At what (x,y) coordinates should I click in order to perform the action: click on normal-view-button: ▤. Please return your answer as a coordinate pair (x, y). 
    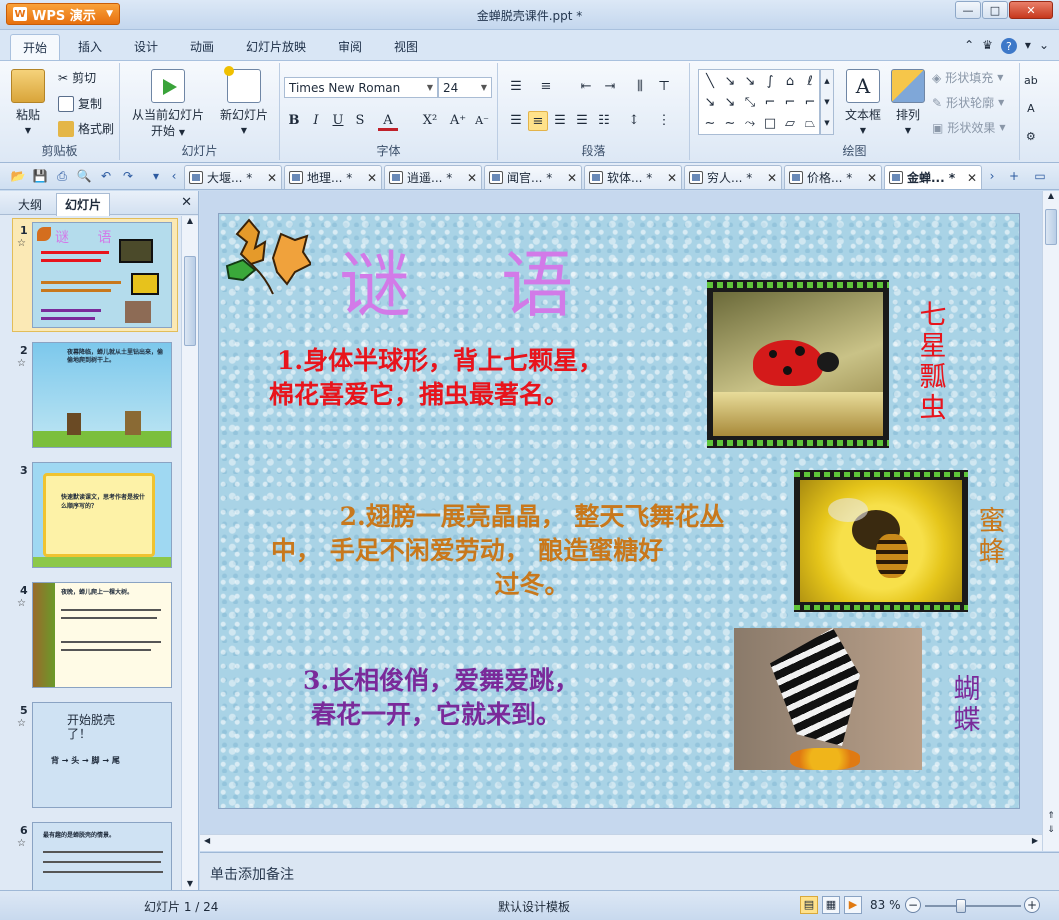
    Looking at the image, I should click on (809, 905).